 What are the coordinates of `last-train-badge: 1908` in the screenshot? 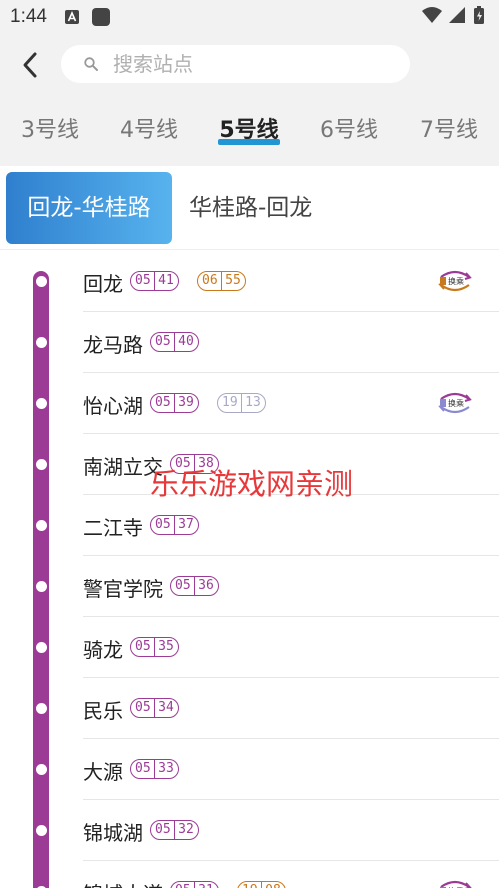 It's located at (261, 884).